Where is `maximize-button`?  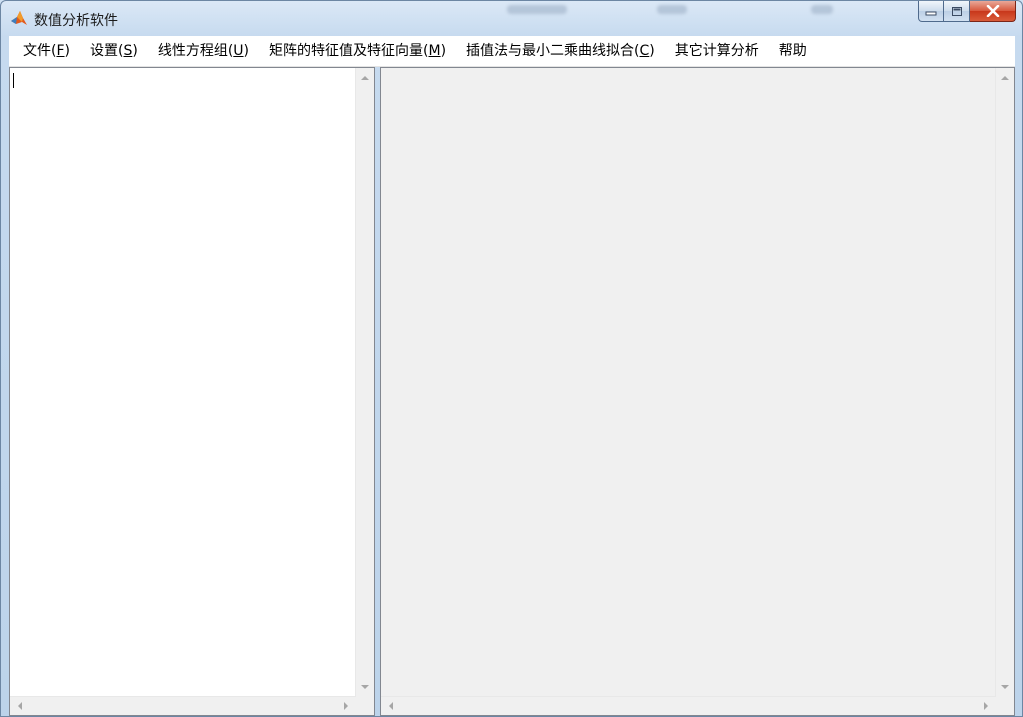 maximize-button is located at coordinates (957, 11).